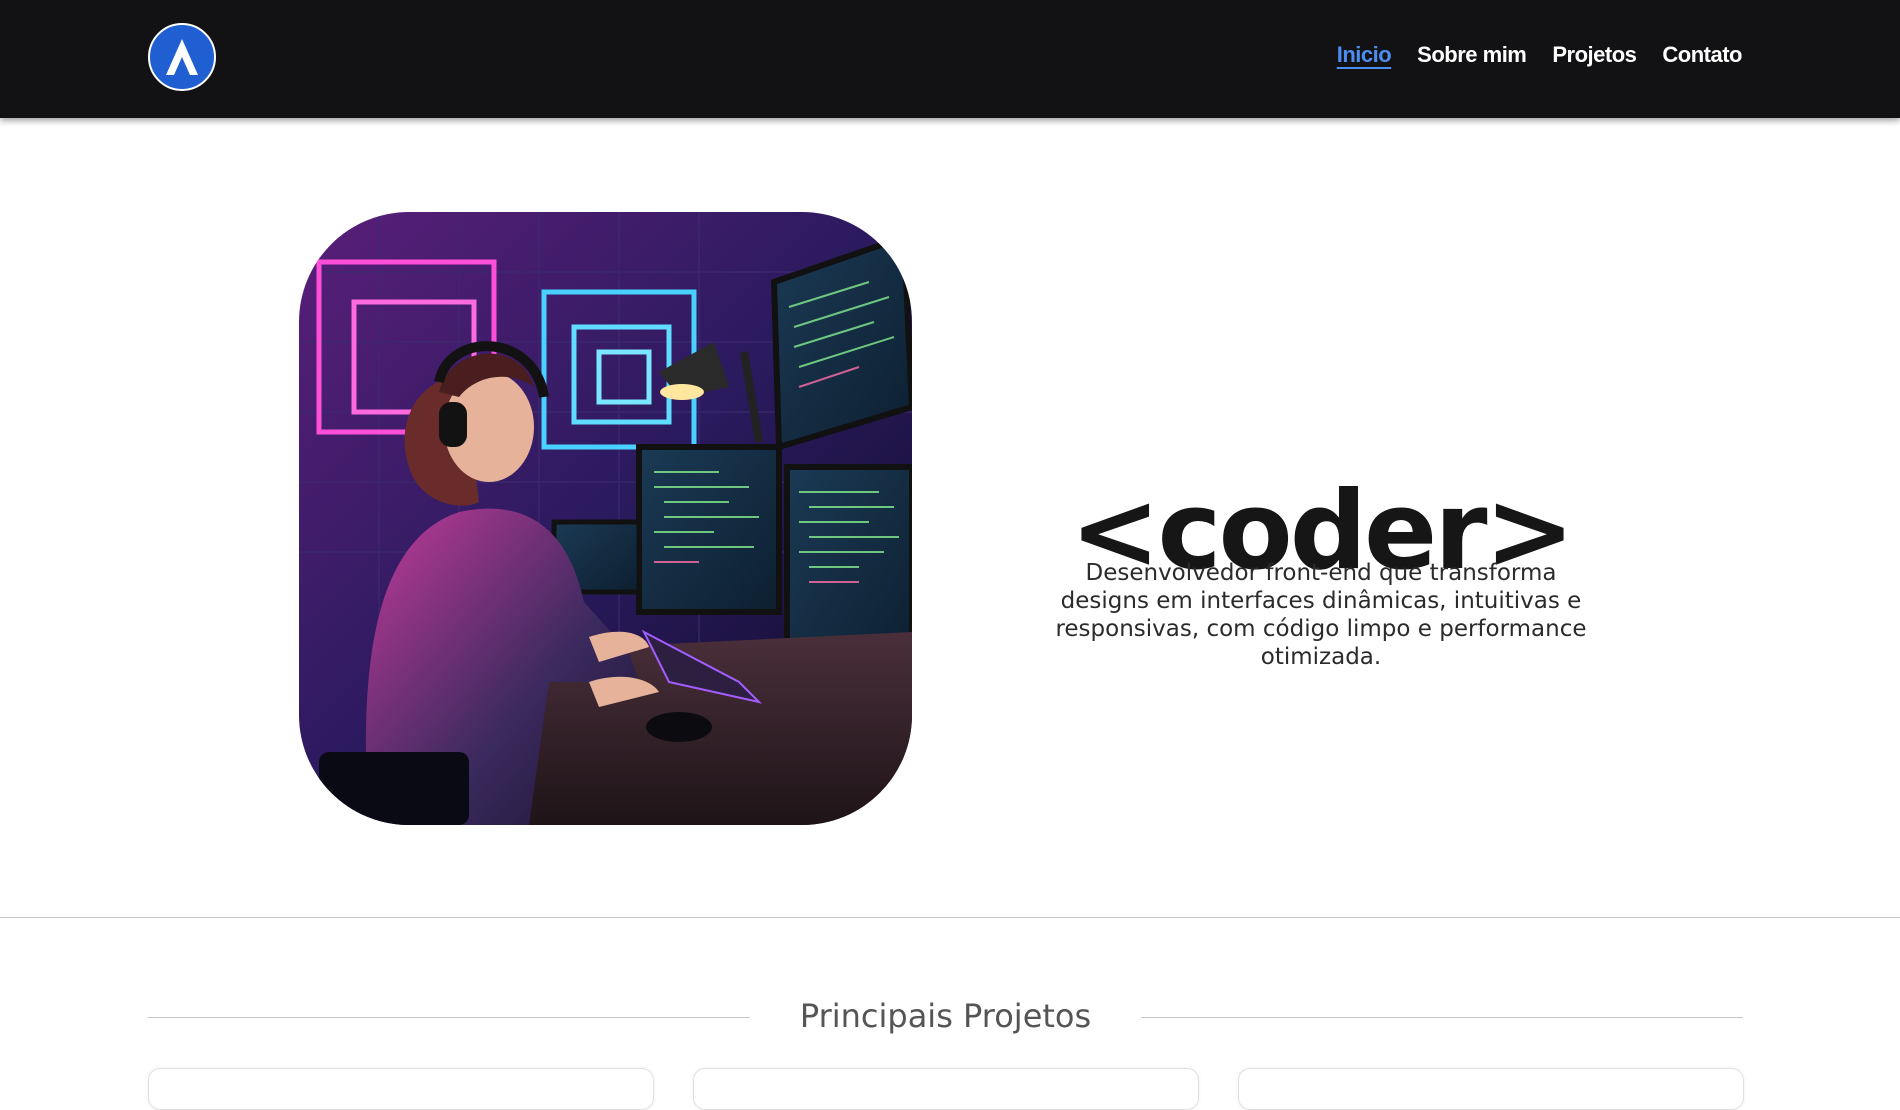  I want to click on main-nav: Inicio Sobre mim Projetos Contato, so click(1540, 55).